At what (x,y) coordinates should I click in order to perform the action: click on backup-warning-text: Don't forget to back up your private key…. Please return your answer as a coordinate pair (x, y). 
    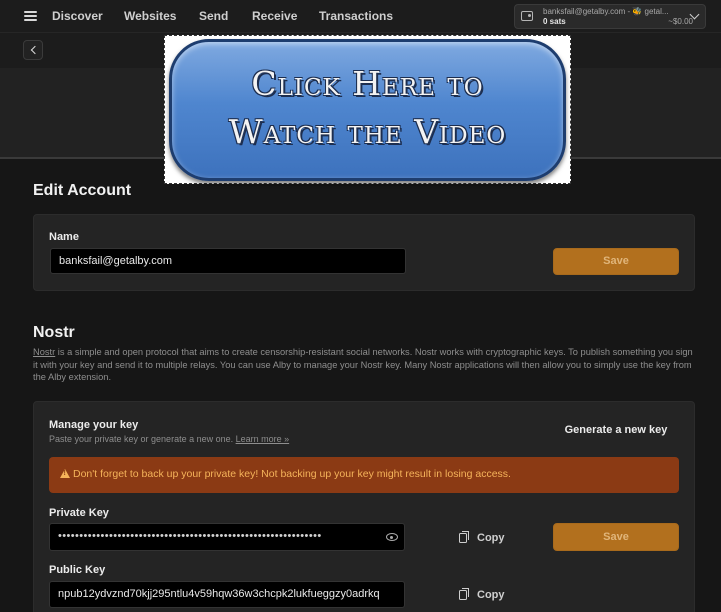
    Looking at the image, I should click on (292, 474).